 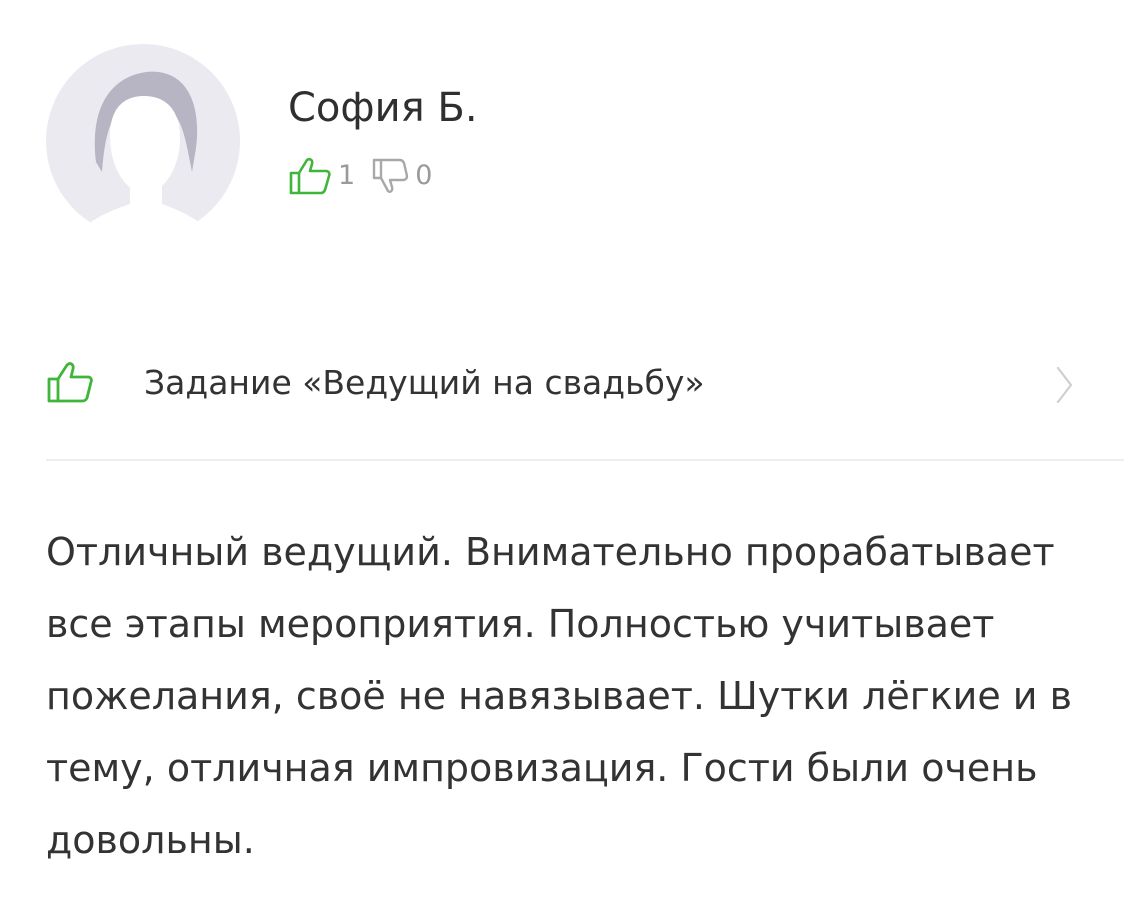 What do you see at coordinates (424, 382) in the screenshot?
I see `task-label: Задание «Ведущий на свадьбу»` at bounding box center [424, 382].